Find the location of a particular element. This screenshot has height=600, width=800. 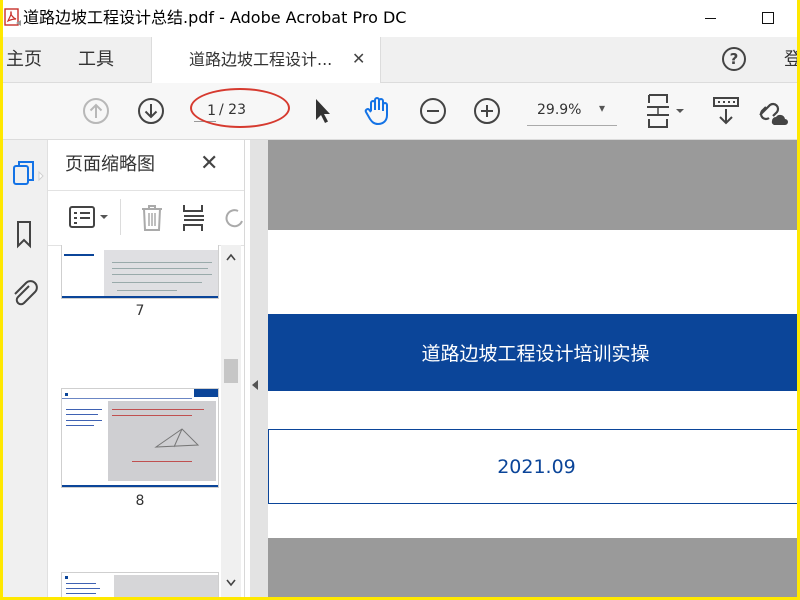

bookmark-icon is located at coordinates (25, 234).